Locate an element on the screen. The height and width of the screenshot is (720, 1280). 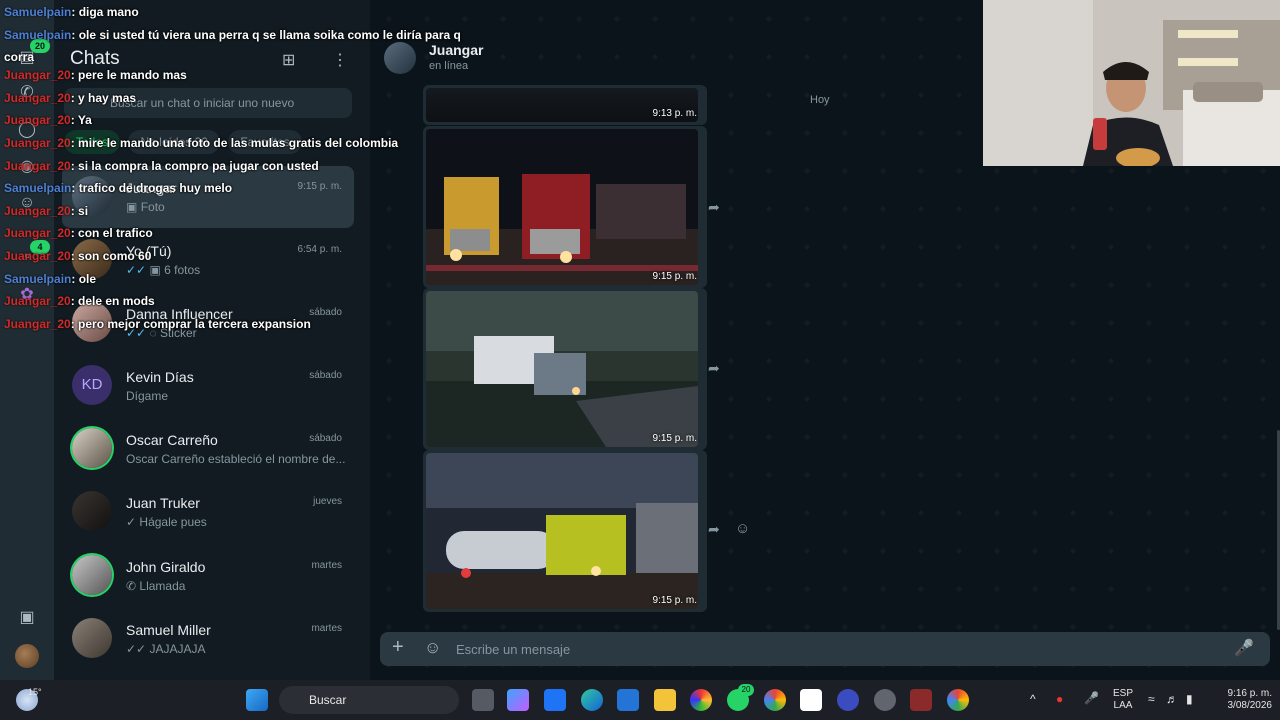
chat-row-samuel: Samuel Miller martes ✓✓ JAJAJAJA is located at coordinates (208, 639).